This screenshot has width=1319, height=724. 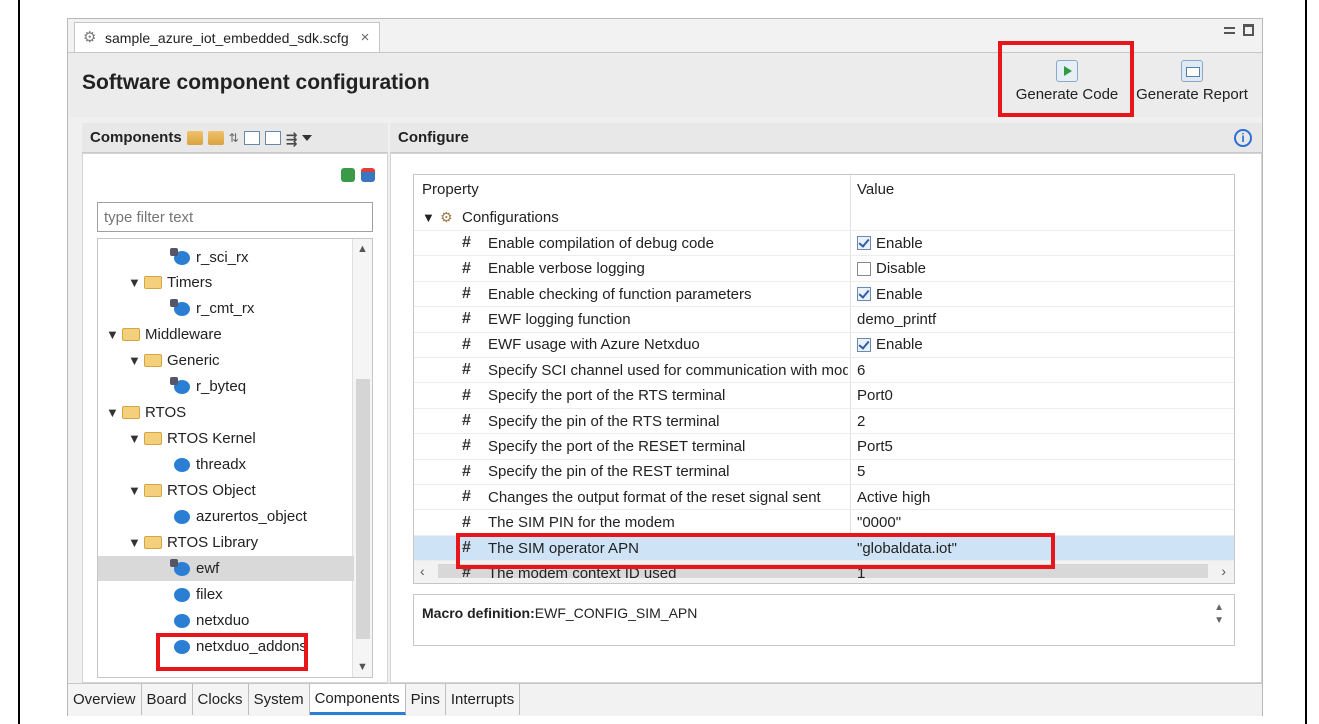 What do you see at coordinates (891, 268) in the screenshot?
I see `property-value: Disable` at bounding box center [891, 268].